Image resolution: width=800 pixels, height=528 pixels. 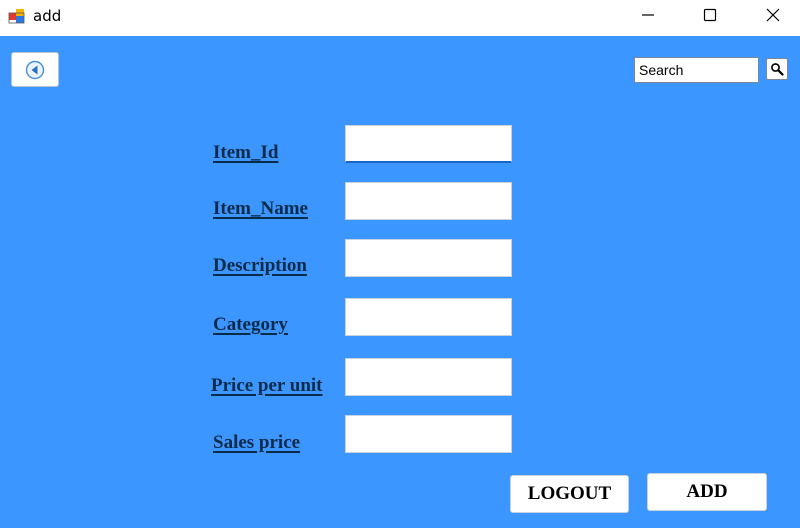 What do you see at coordinates (250, 324) in the screenshot?
I see `category-label: Category` at bounding box center [250, 324].